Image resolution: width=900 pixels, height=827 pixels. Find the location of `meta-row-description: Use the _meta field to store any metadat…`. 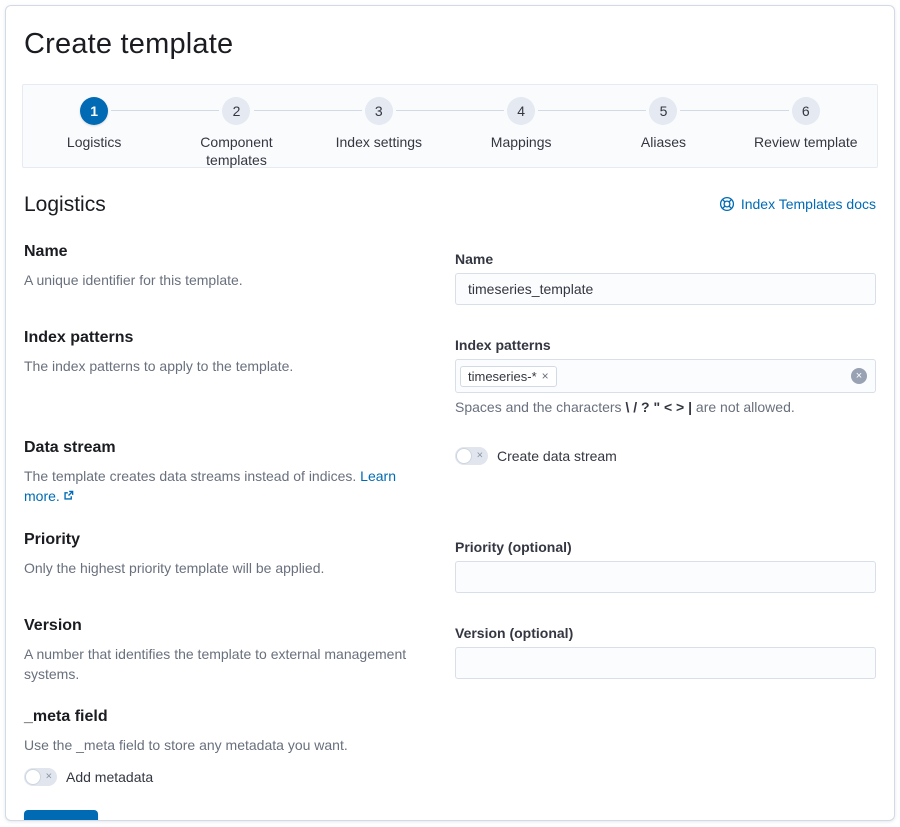

meta-row-description: Use the _meta field to store any metadat… is located at coordinates (186, 745).